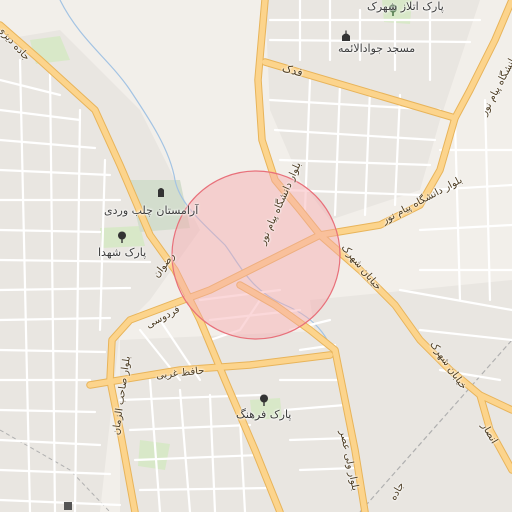 This screenshot has width=512, height=512. Describe the element at coordinates (69, 506) in the screenshot. I see `place-icon` at that location.